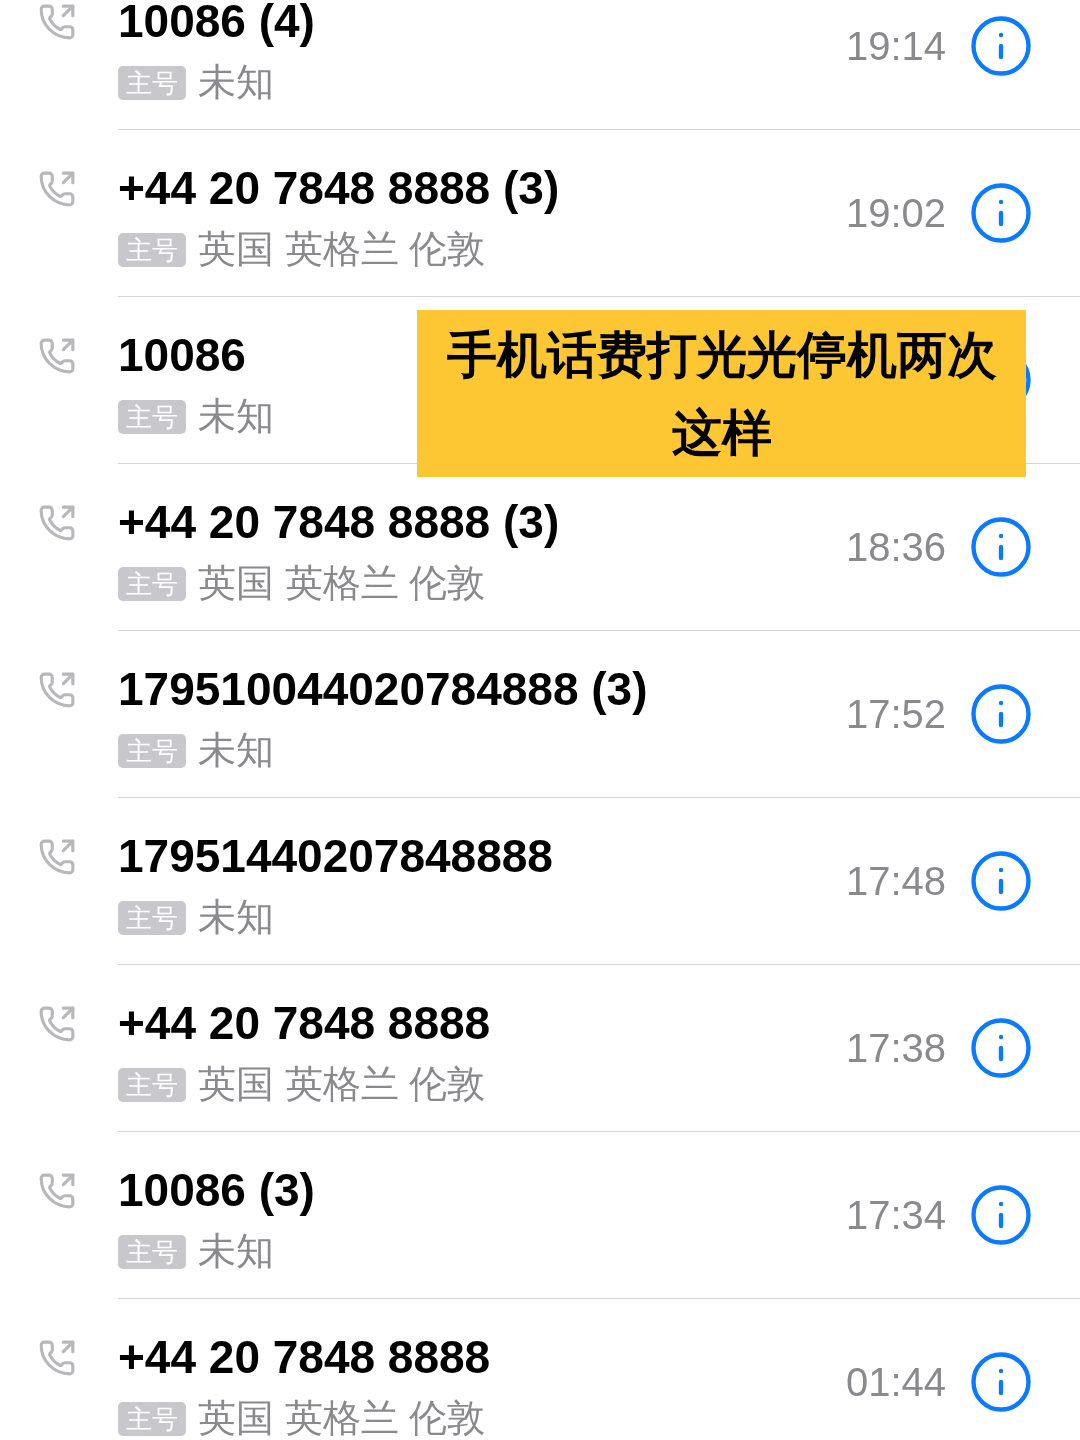  I want to click on call-time: 19:14, so click(895, 46).